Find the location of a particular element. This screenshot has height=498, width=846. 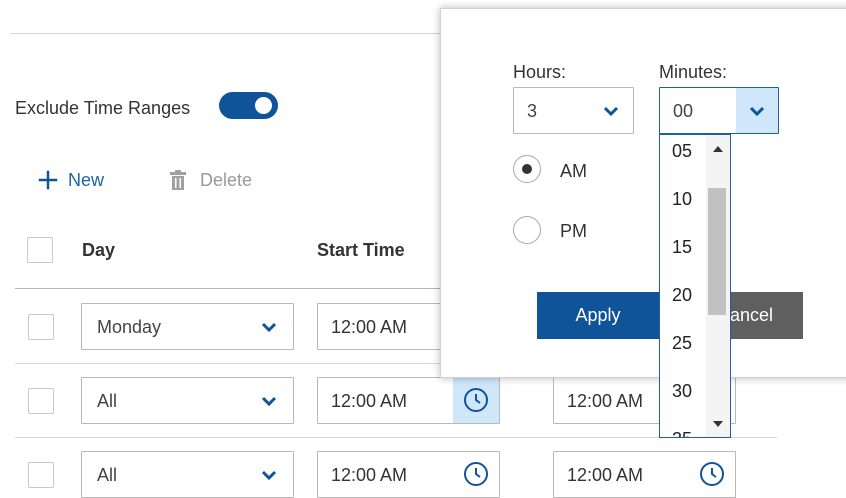

plus-icon is located at coordinates (48, 180).